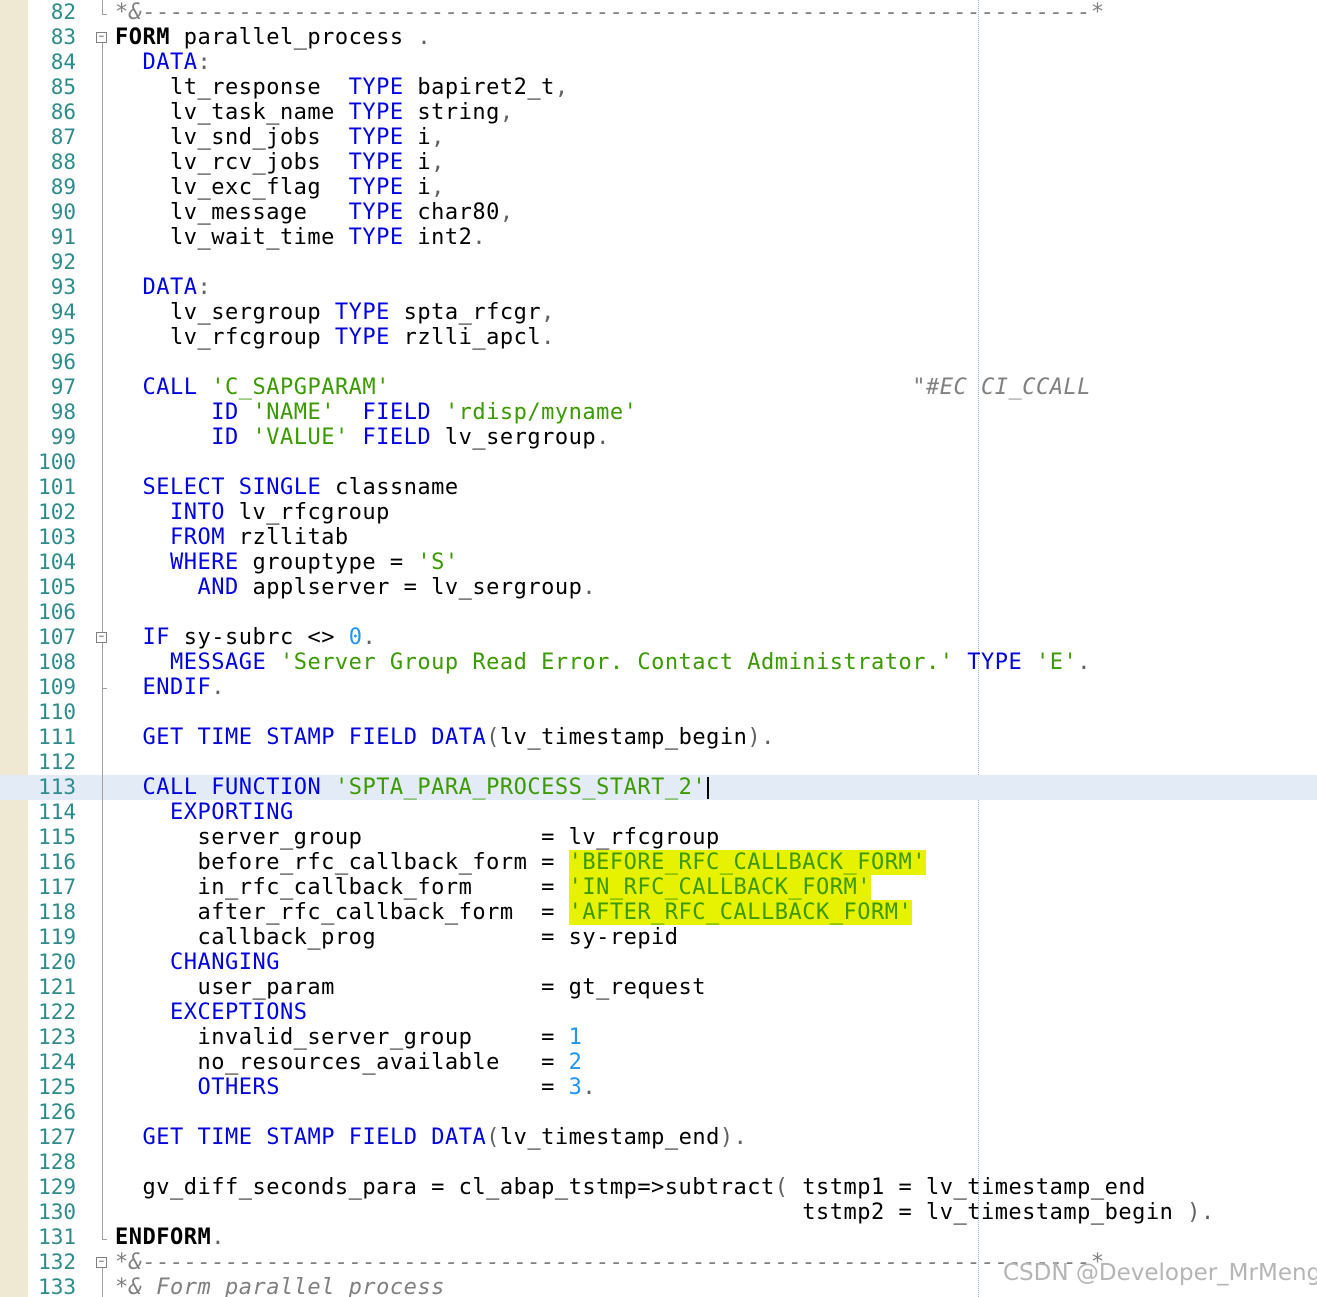  What do you see at coordinates (658, 312) in the screenshot?
I see `code-line: 94 lv_sergroup TYPE spta_rfcgr,` at bounding box center [658, 312].